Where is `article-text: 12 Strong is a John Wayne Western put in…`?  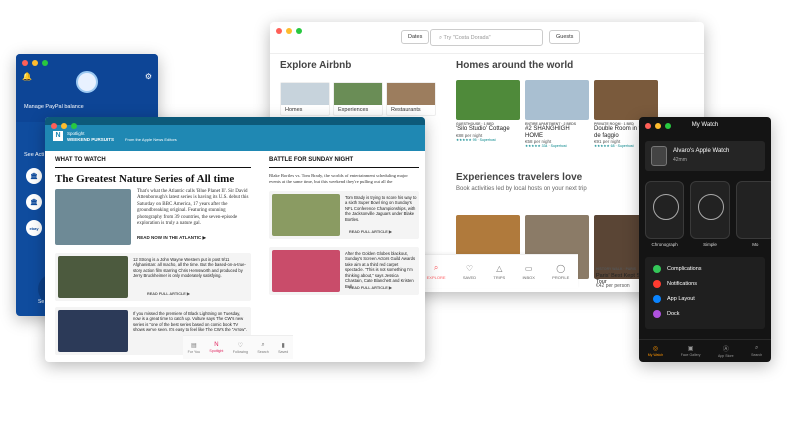
article-text: 12 Strong is a John Wayne Western put in… is located at coordinates (189, 268).